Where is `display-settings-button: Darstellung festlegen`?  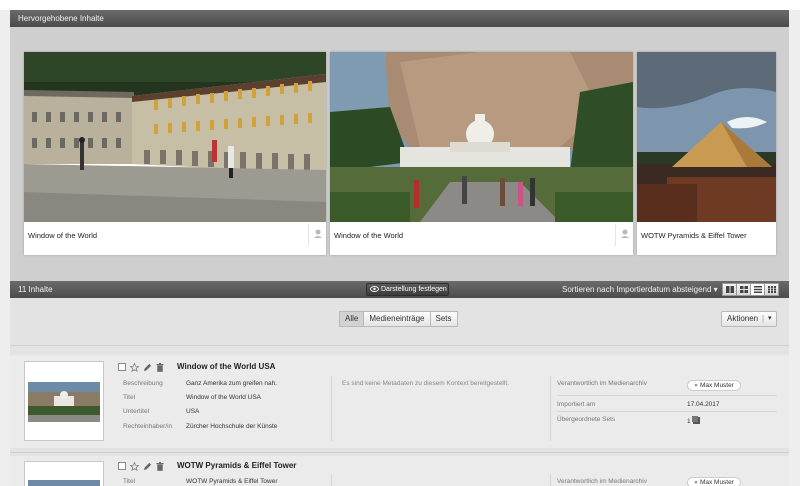
display-settings-button: Darstellung festlegen is located at coordinates (407, 289).